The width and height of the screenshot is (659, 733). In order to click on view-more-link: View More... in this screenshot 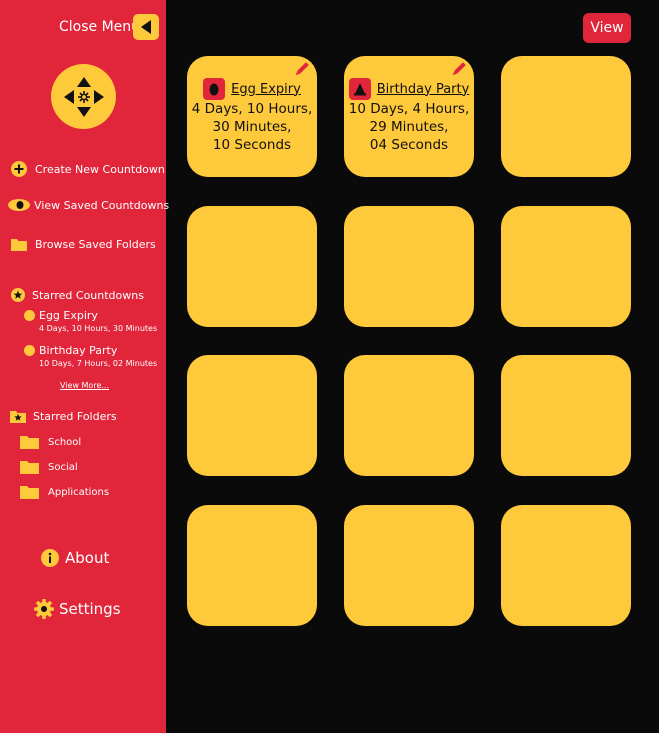, I will do `click(84, 385)`.